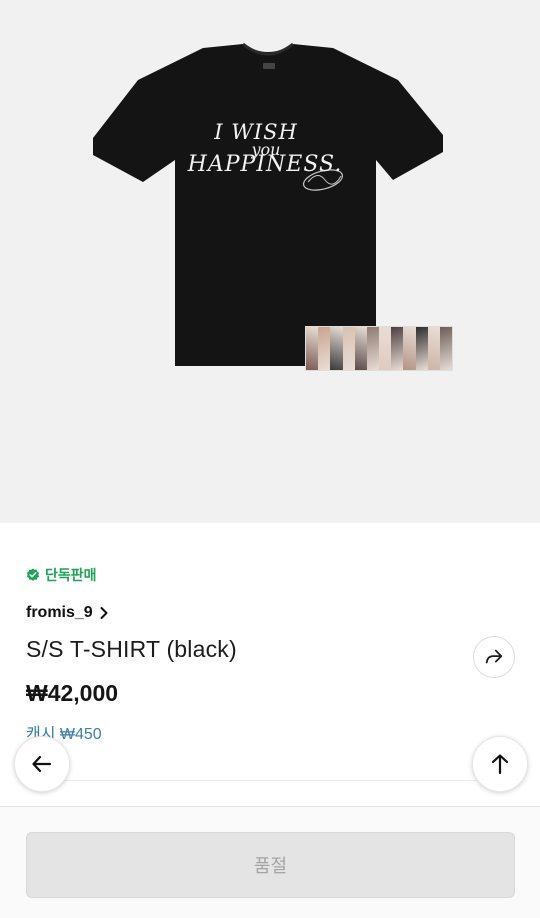  Describe the element at coordinates (104, 613) in the screenshot. I see `chevron-right-icon` at that location.